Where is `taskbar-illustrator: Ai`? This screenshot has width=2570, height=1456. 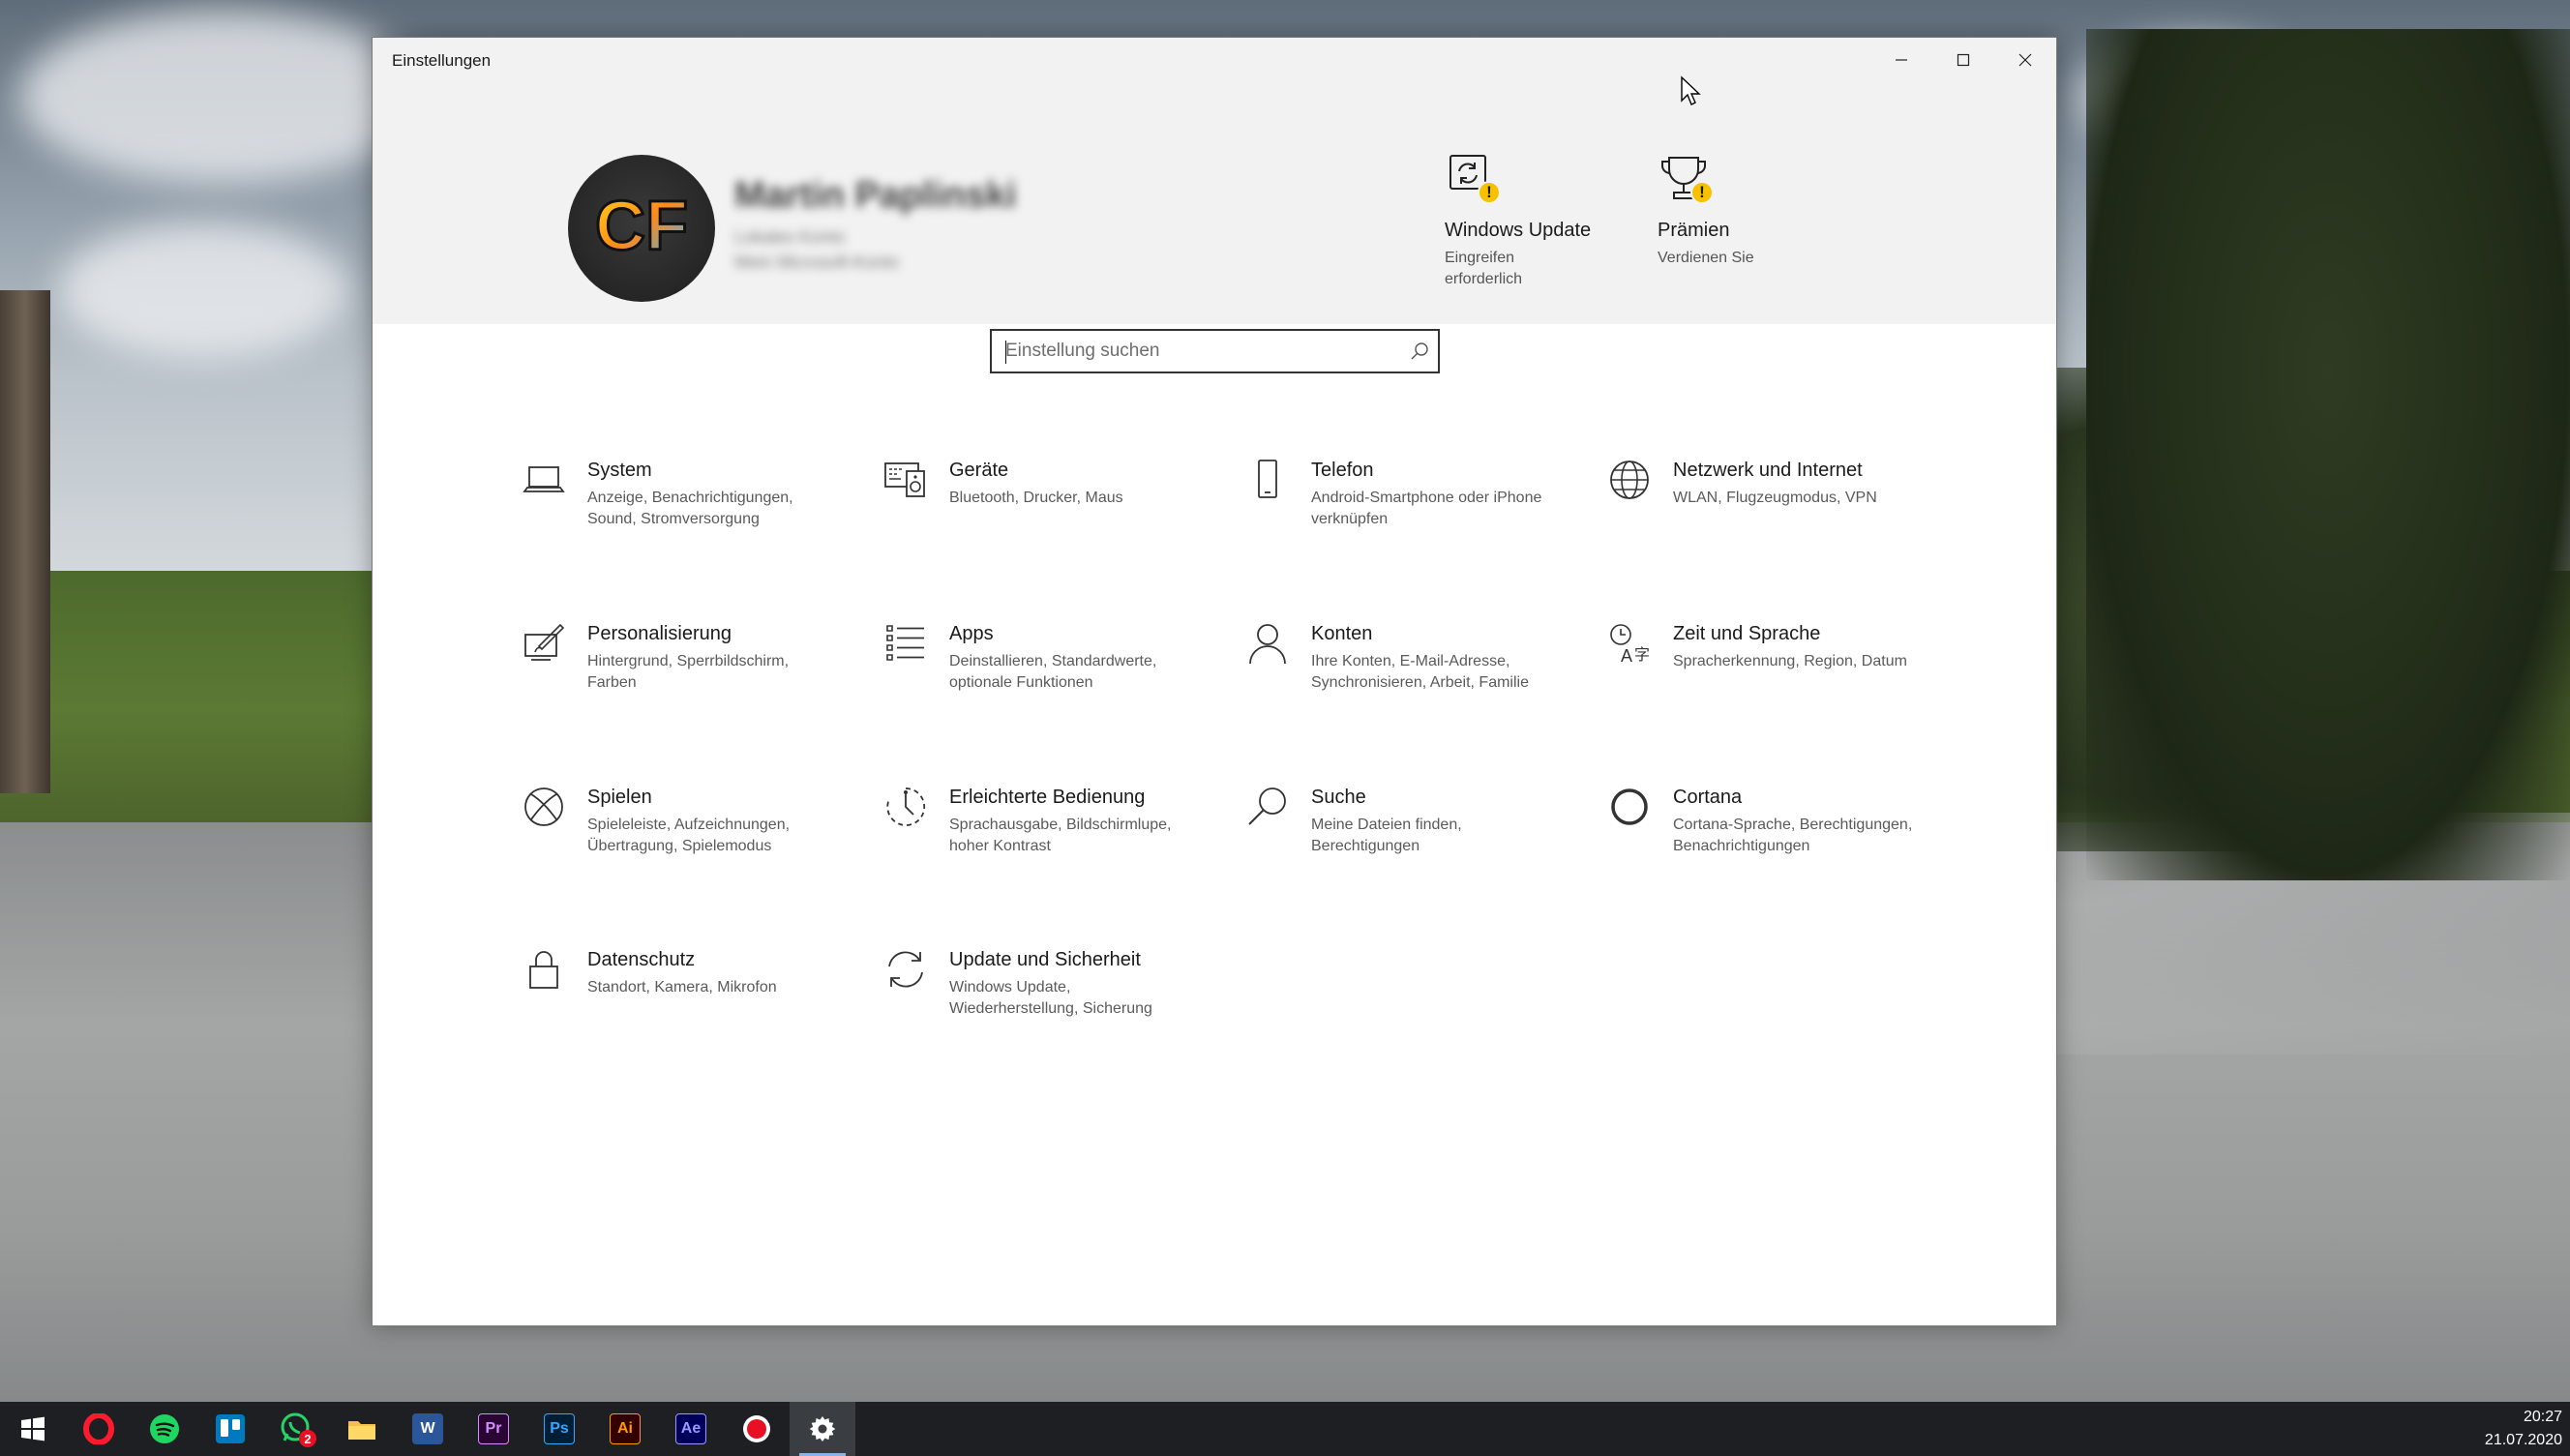 taskbar-illustrator: Ai is located at coordinates (625, 1429).